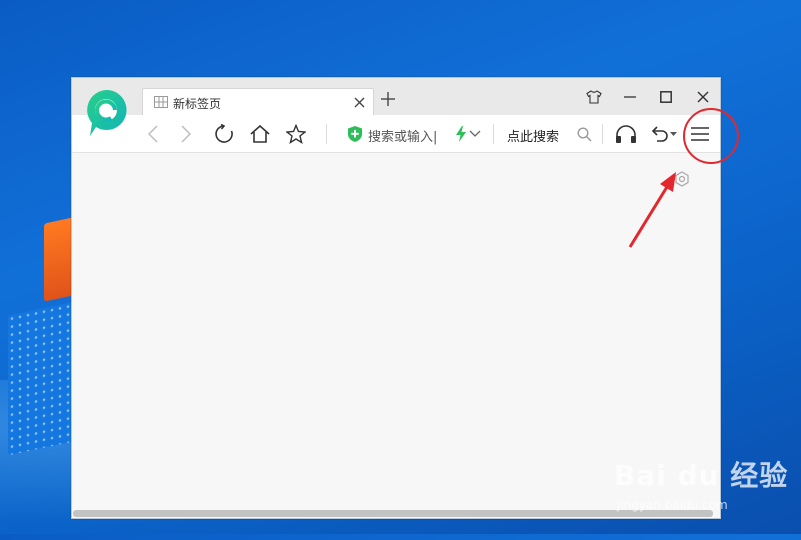  I want to click on maximize-button, so click(666, 97).